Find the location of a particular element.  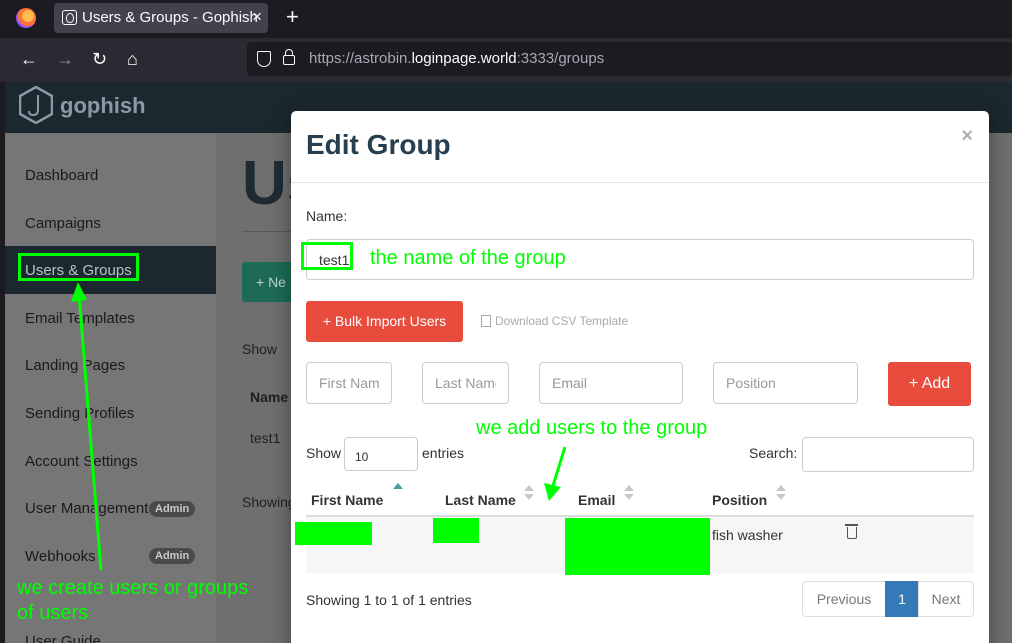

tab-title: Users & Groups - Gophish is located at coordinates (170, 17).